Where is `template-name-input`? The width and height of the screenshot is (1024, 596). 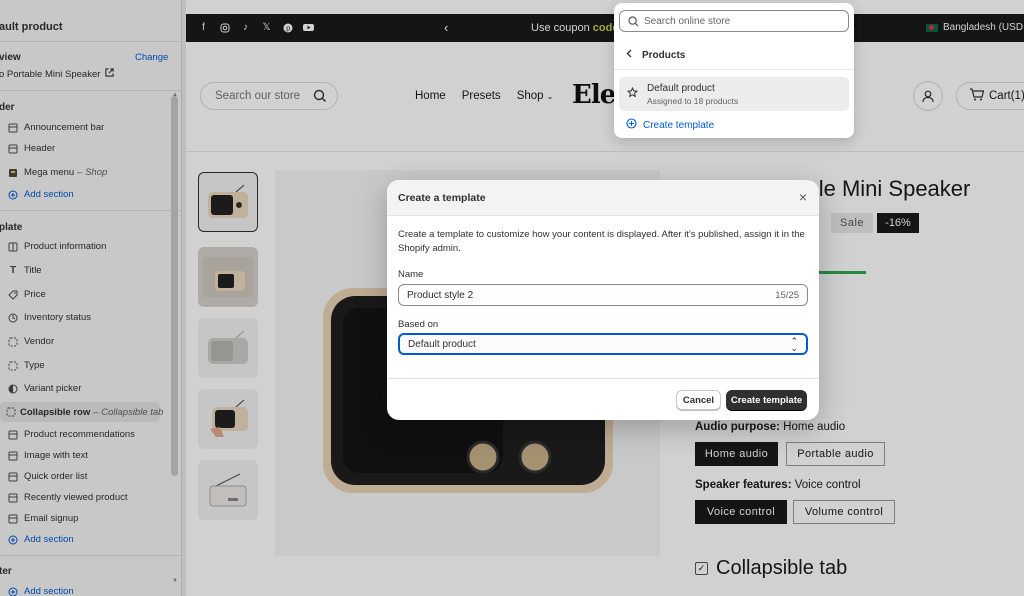
template-name-input is located at coordinates (603, 295).